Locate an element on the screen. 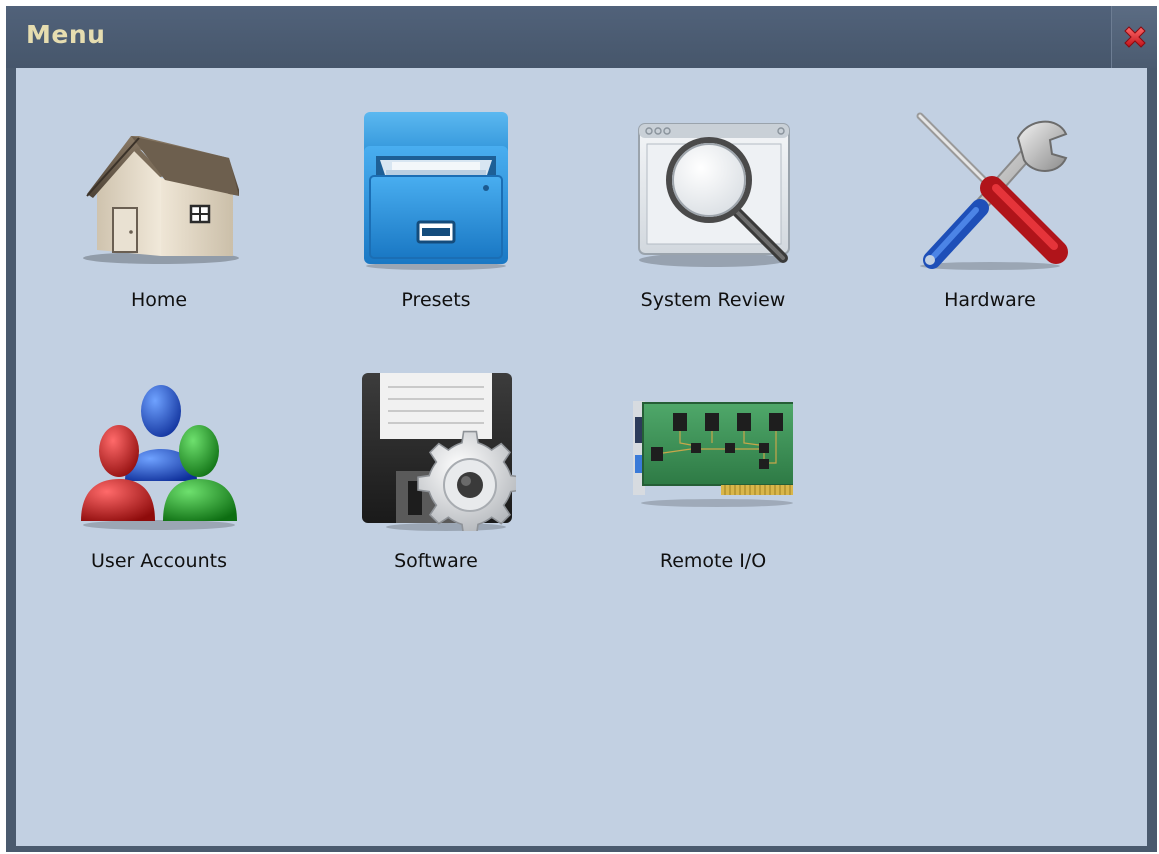  menu-item-label: Home is located at coordinates (159, 300).